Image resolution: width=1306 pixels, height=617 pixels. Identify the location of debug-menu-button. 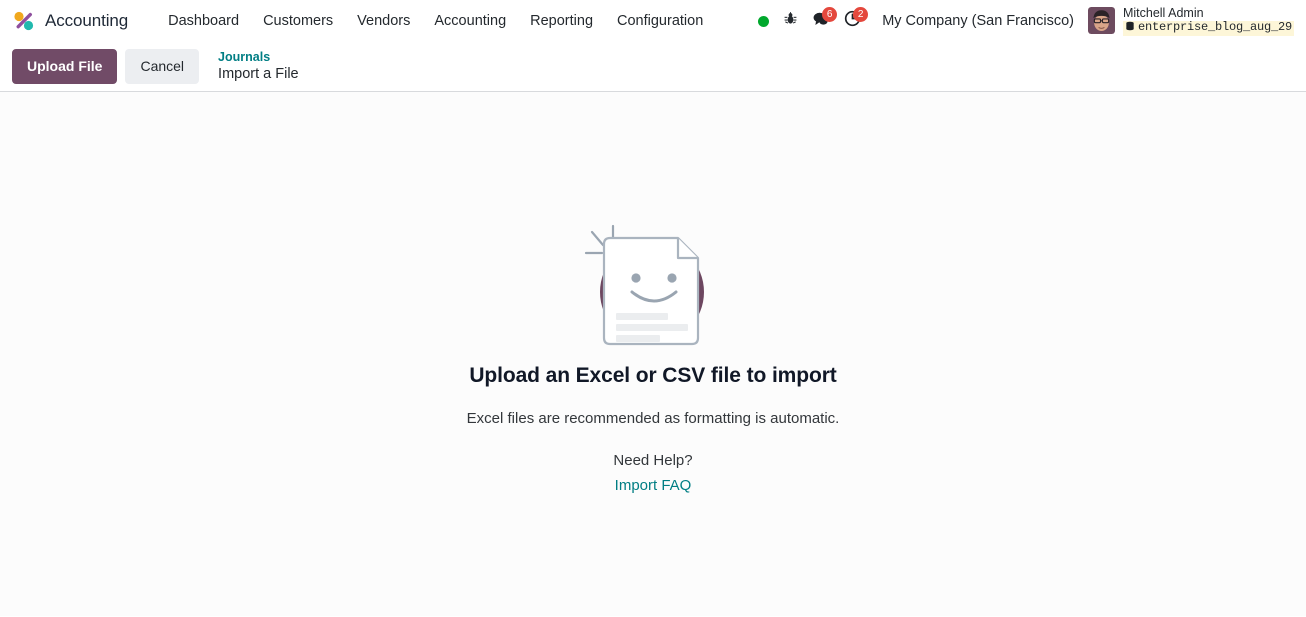
(790, 21).